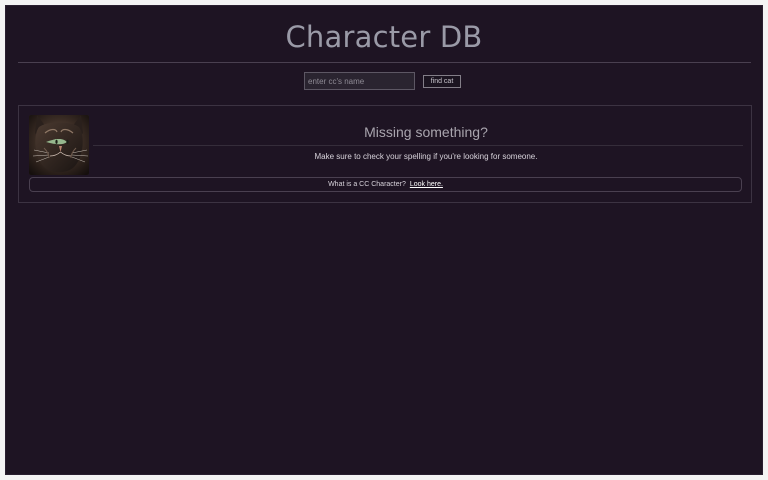  What do you see at coordinates (418, 145) in the screenshot?
I see `card-divider` at bounding box center [418, 145].